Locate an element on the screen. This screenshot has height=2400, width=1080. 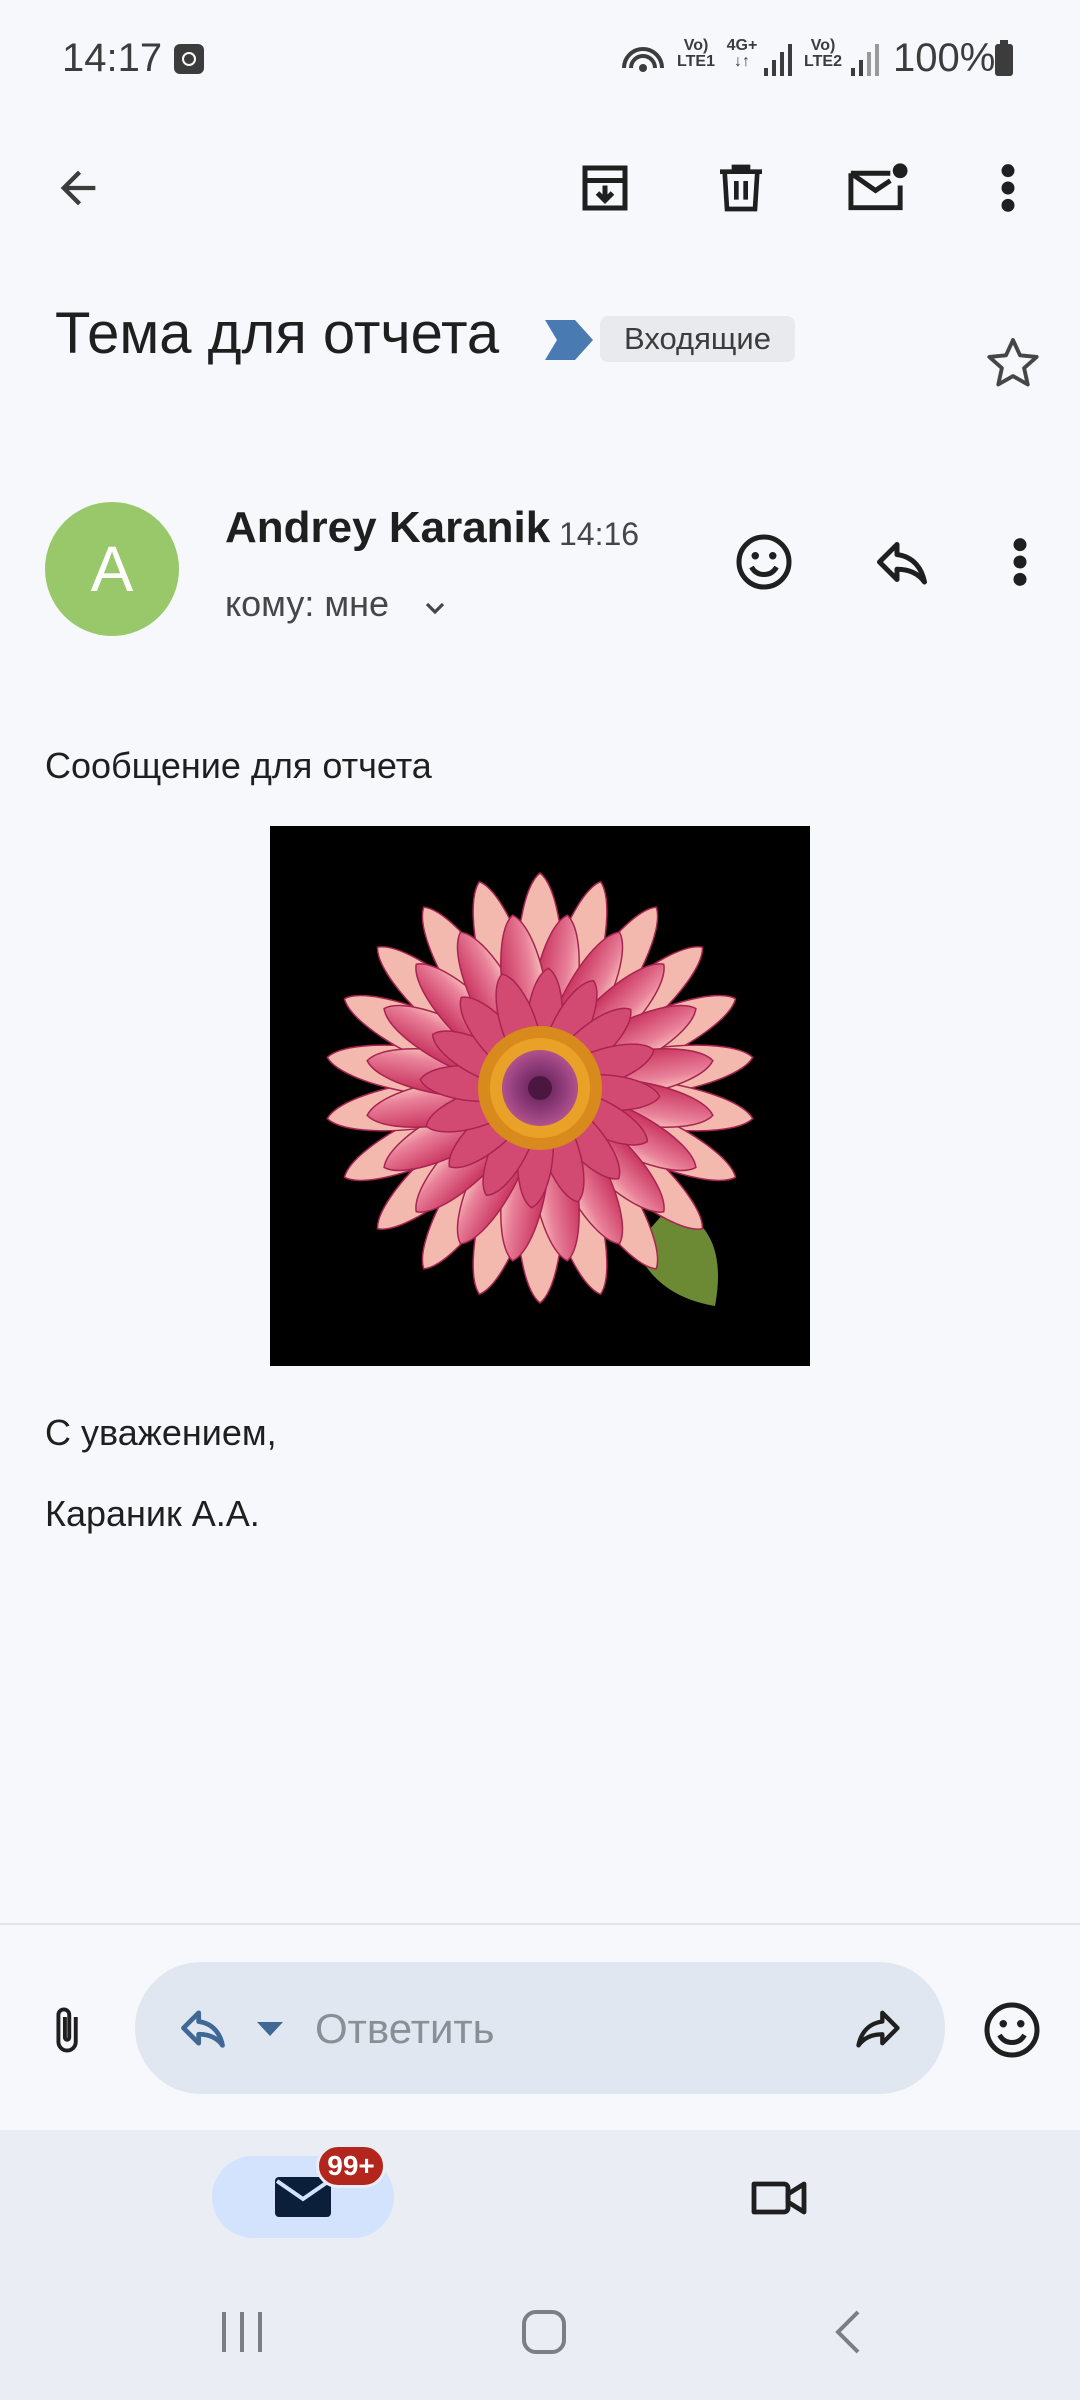
reply-mode-button is located at coordinates (203, 2028).